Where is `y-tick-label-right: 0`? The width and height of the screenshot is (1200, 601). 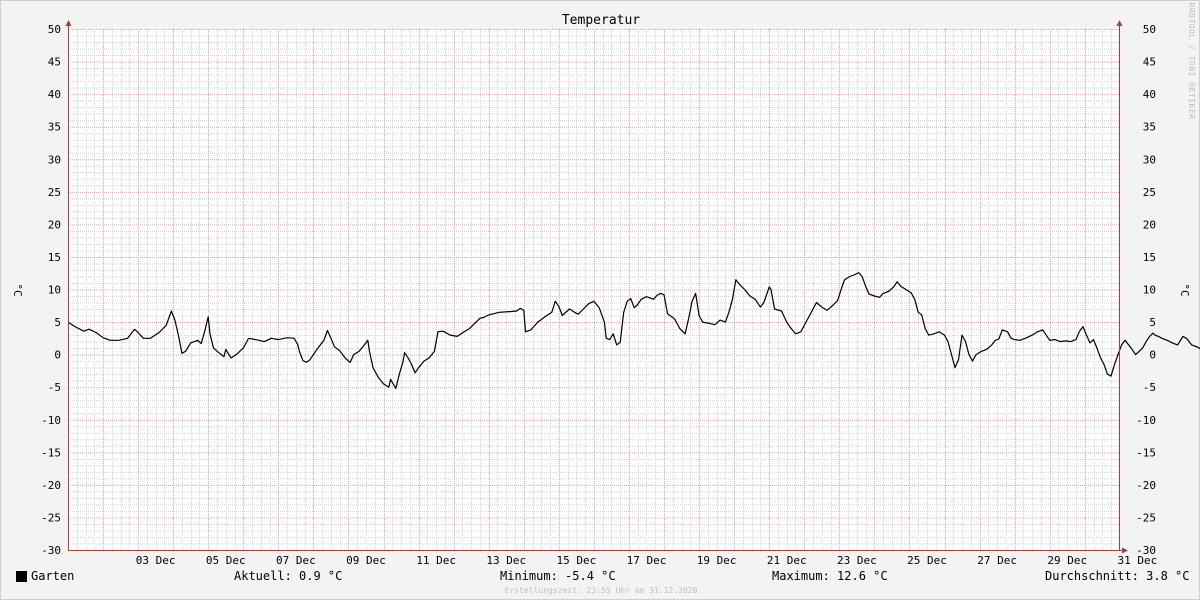
y-tick-label-right: 0 is located at coordinates (1152, 355).